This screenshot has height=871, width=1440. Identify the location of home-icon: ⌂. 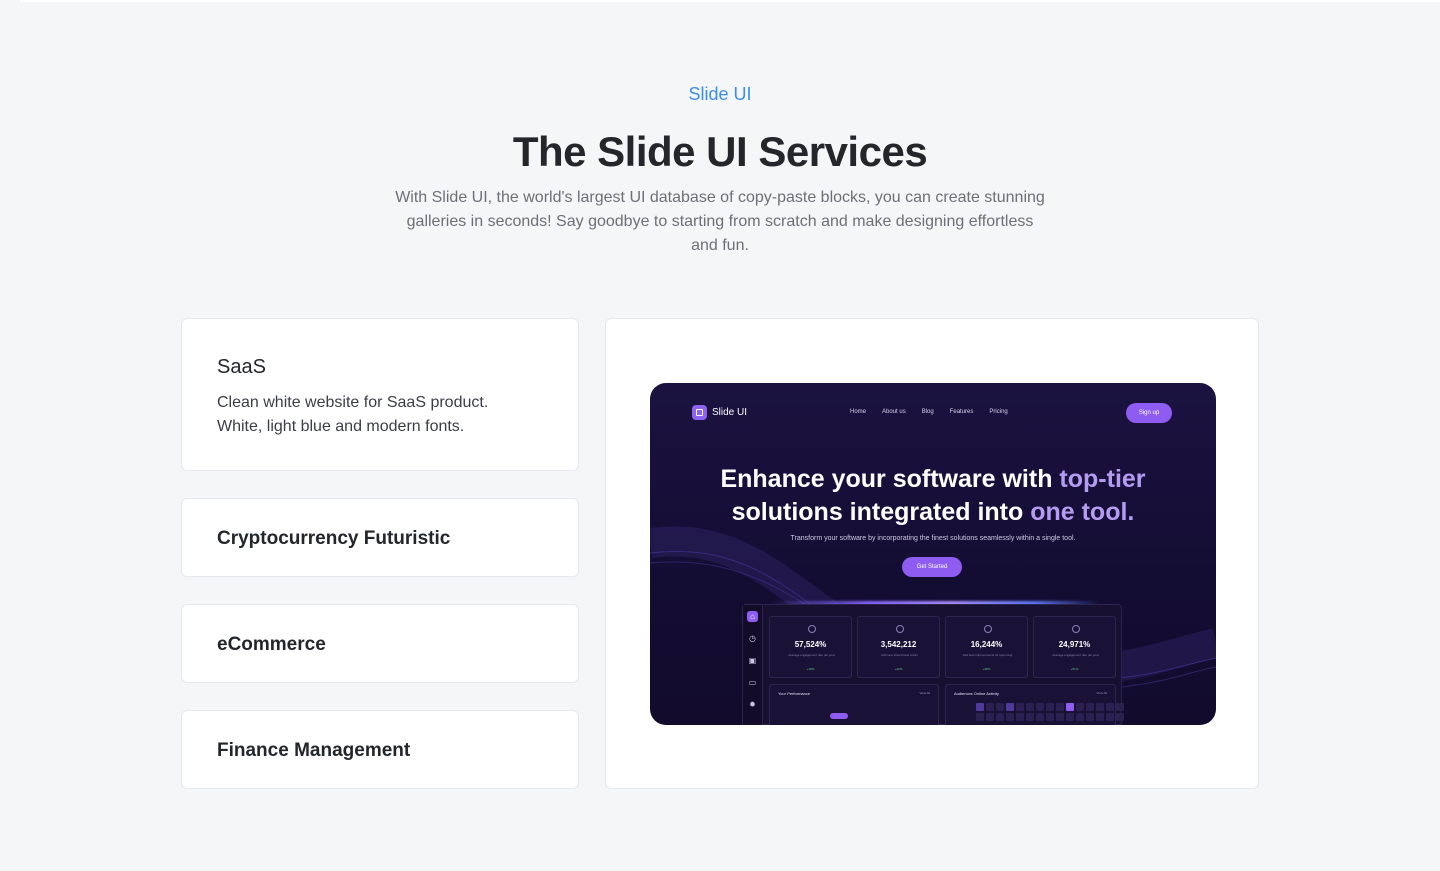
(752, 616).